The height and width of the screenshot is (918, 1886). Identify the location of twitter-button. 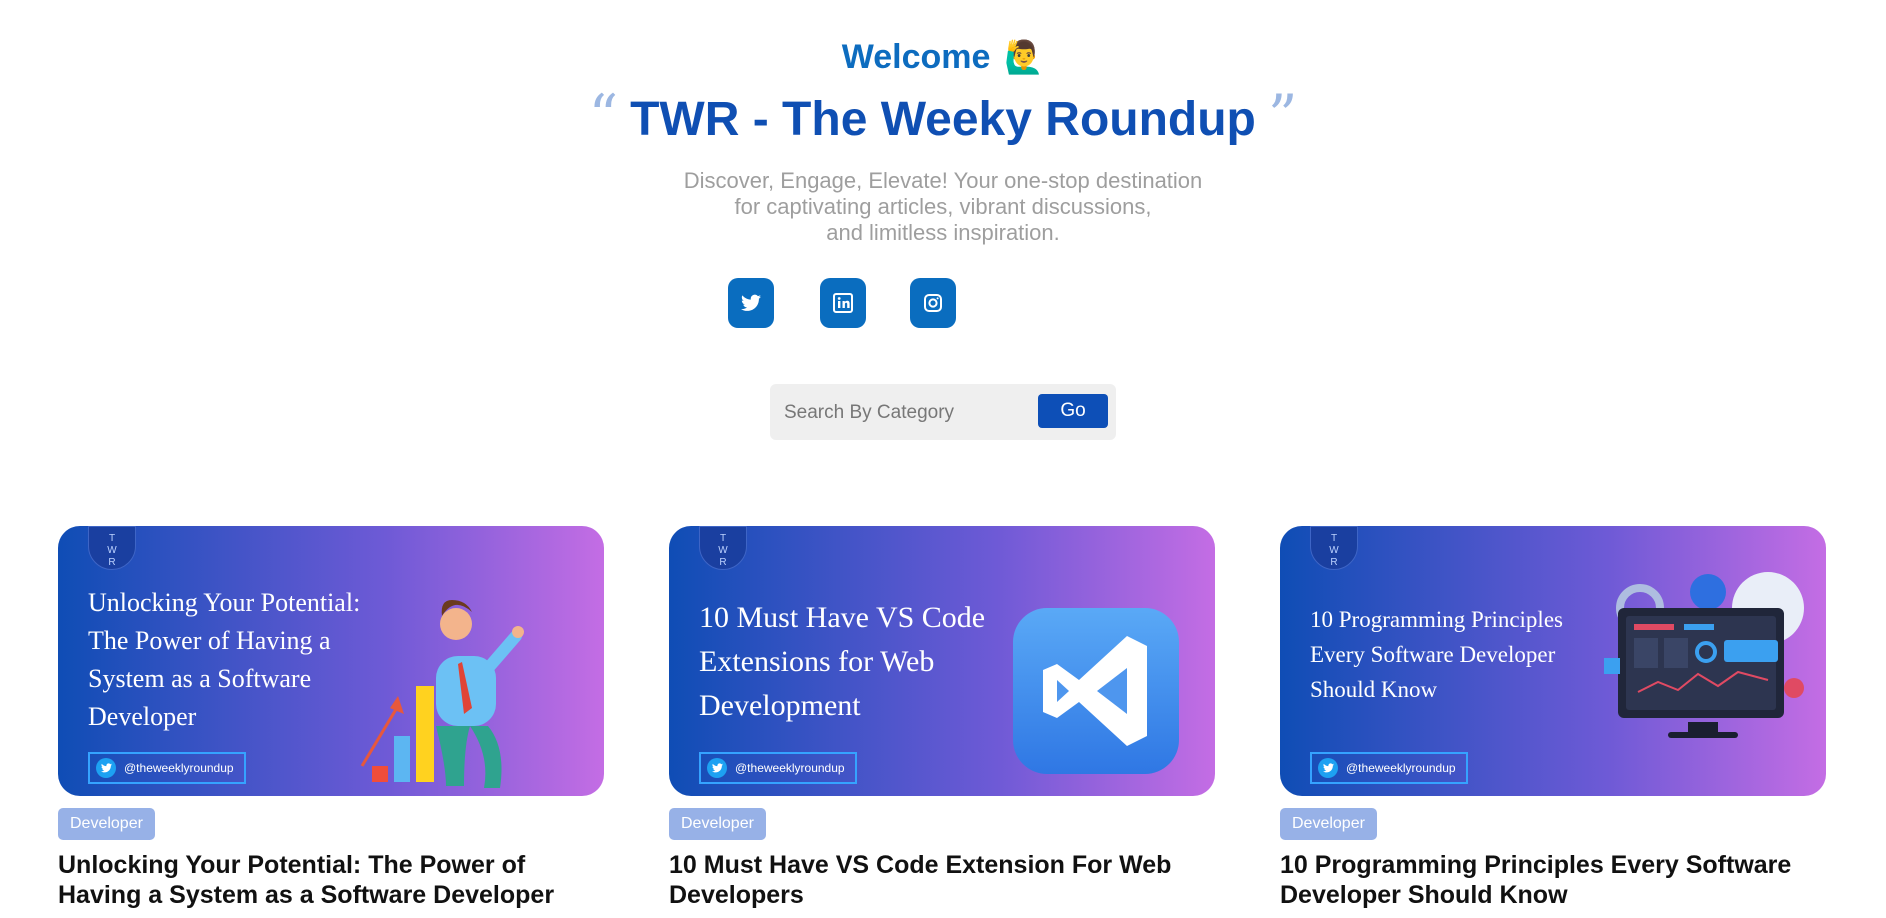
(751, 303).